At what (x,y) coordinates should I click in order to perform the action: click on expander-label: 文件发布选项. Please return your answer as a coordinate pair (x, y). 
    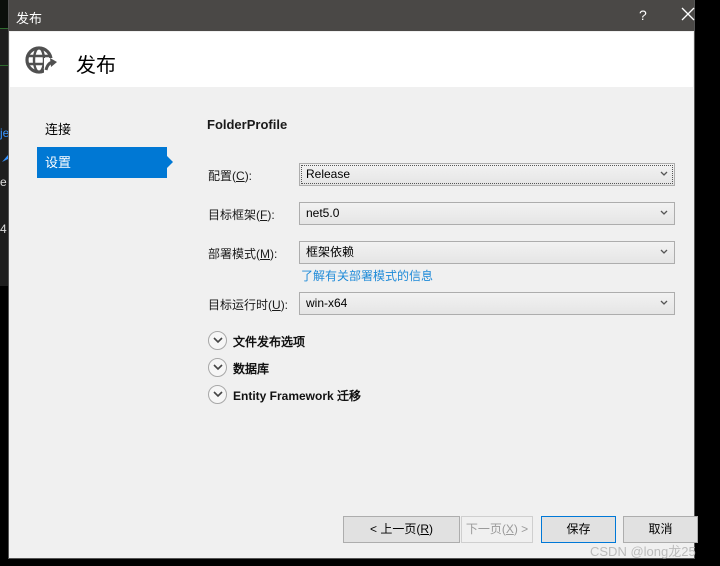
    Looking at the image, I should click on (269, 342).